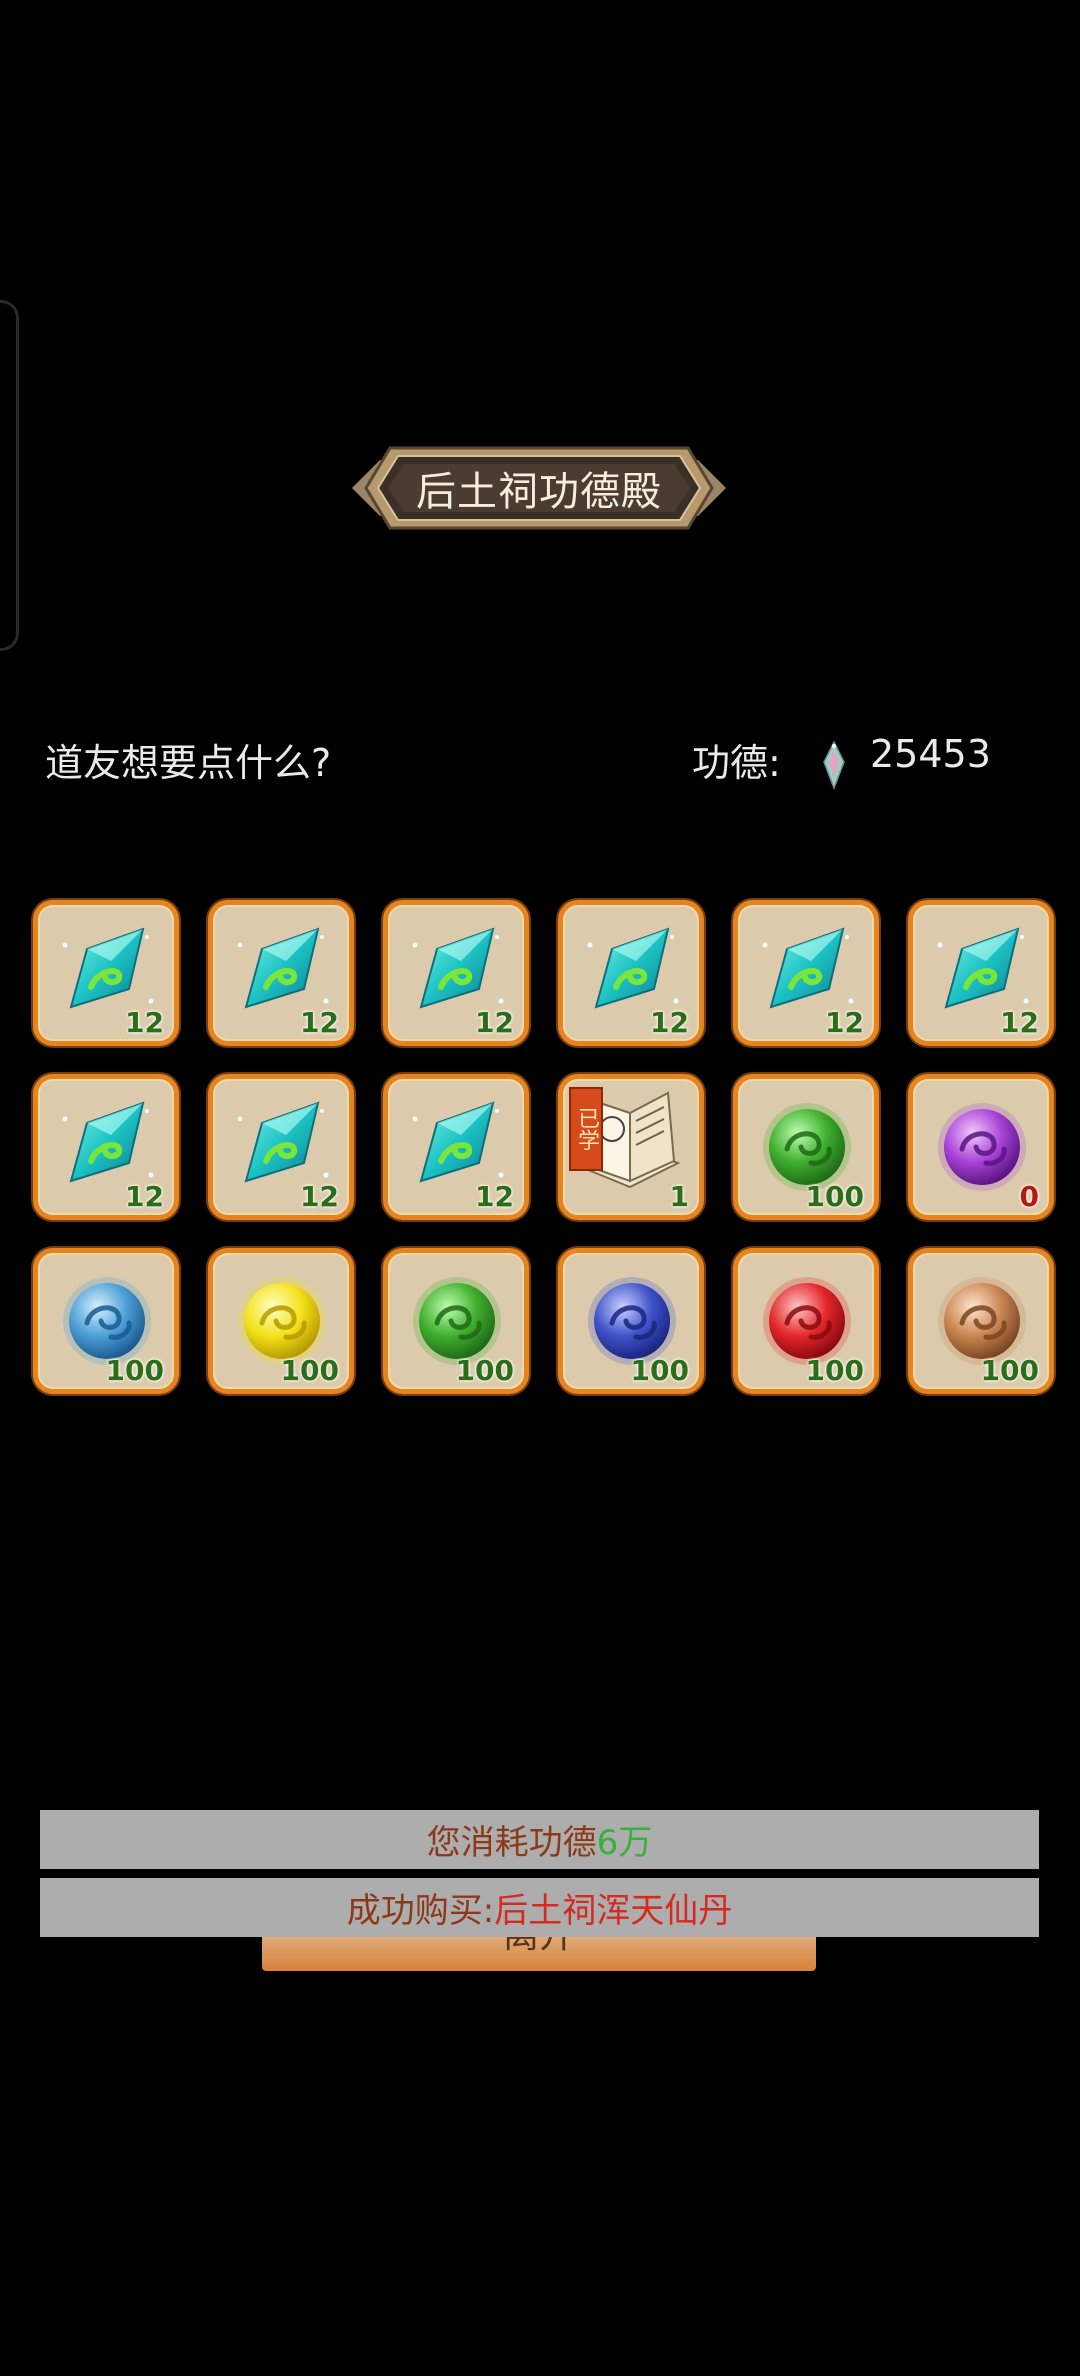  I want to click on consume-toast: 您消耗功德 6万, so click(539, 1839).